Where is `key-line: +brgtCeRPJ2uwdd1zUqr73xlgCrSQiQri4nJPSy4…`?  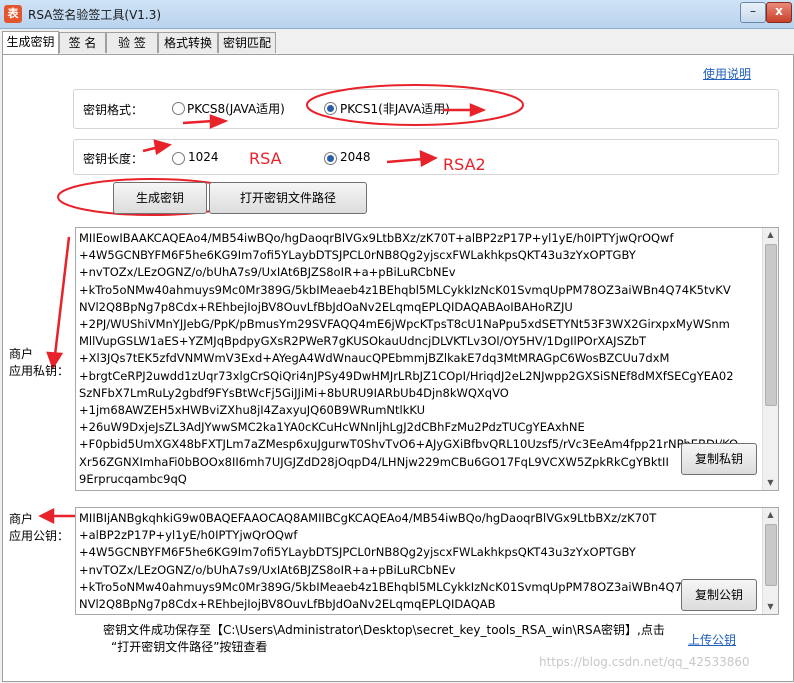
key-line: +brgtCeRPJ2uwdd1zUqr73xlgCrSQiQri4nJPSy4… is located at coordinates (406, 375).